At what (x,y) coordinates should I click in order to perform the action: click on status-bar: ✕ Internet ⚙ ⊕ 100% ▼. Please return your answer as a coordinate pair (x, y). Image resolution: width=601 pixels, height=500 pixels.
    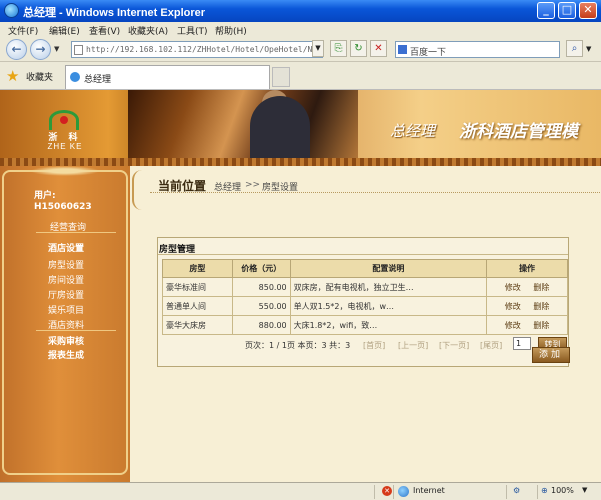
    Looking at the image, I should click on (300, 491).